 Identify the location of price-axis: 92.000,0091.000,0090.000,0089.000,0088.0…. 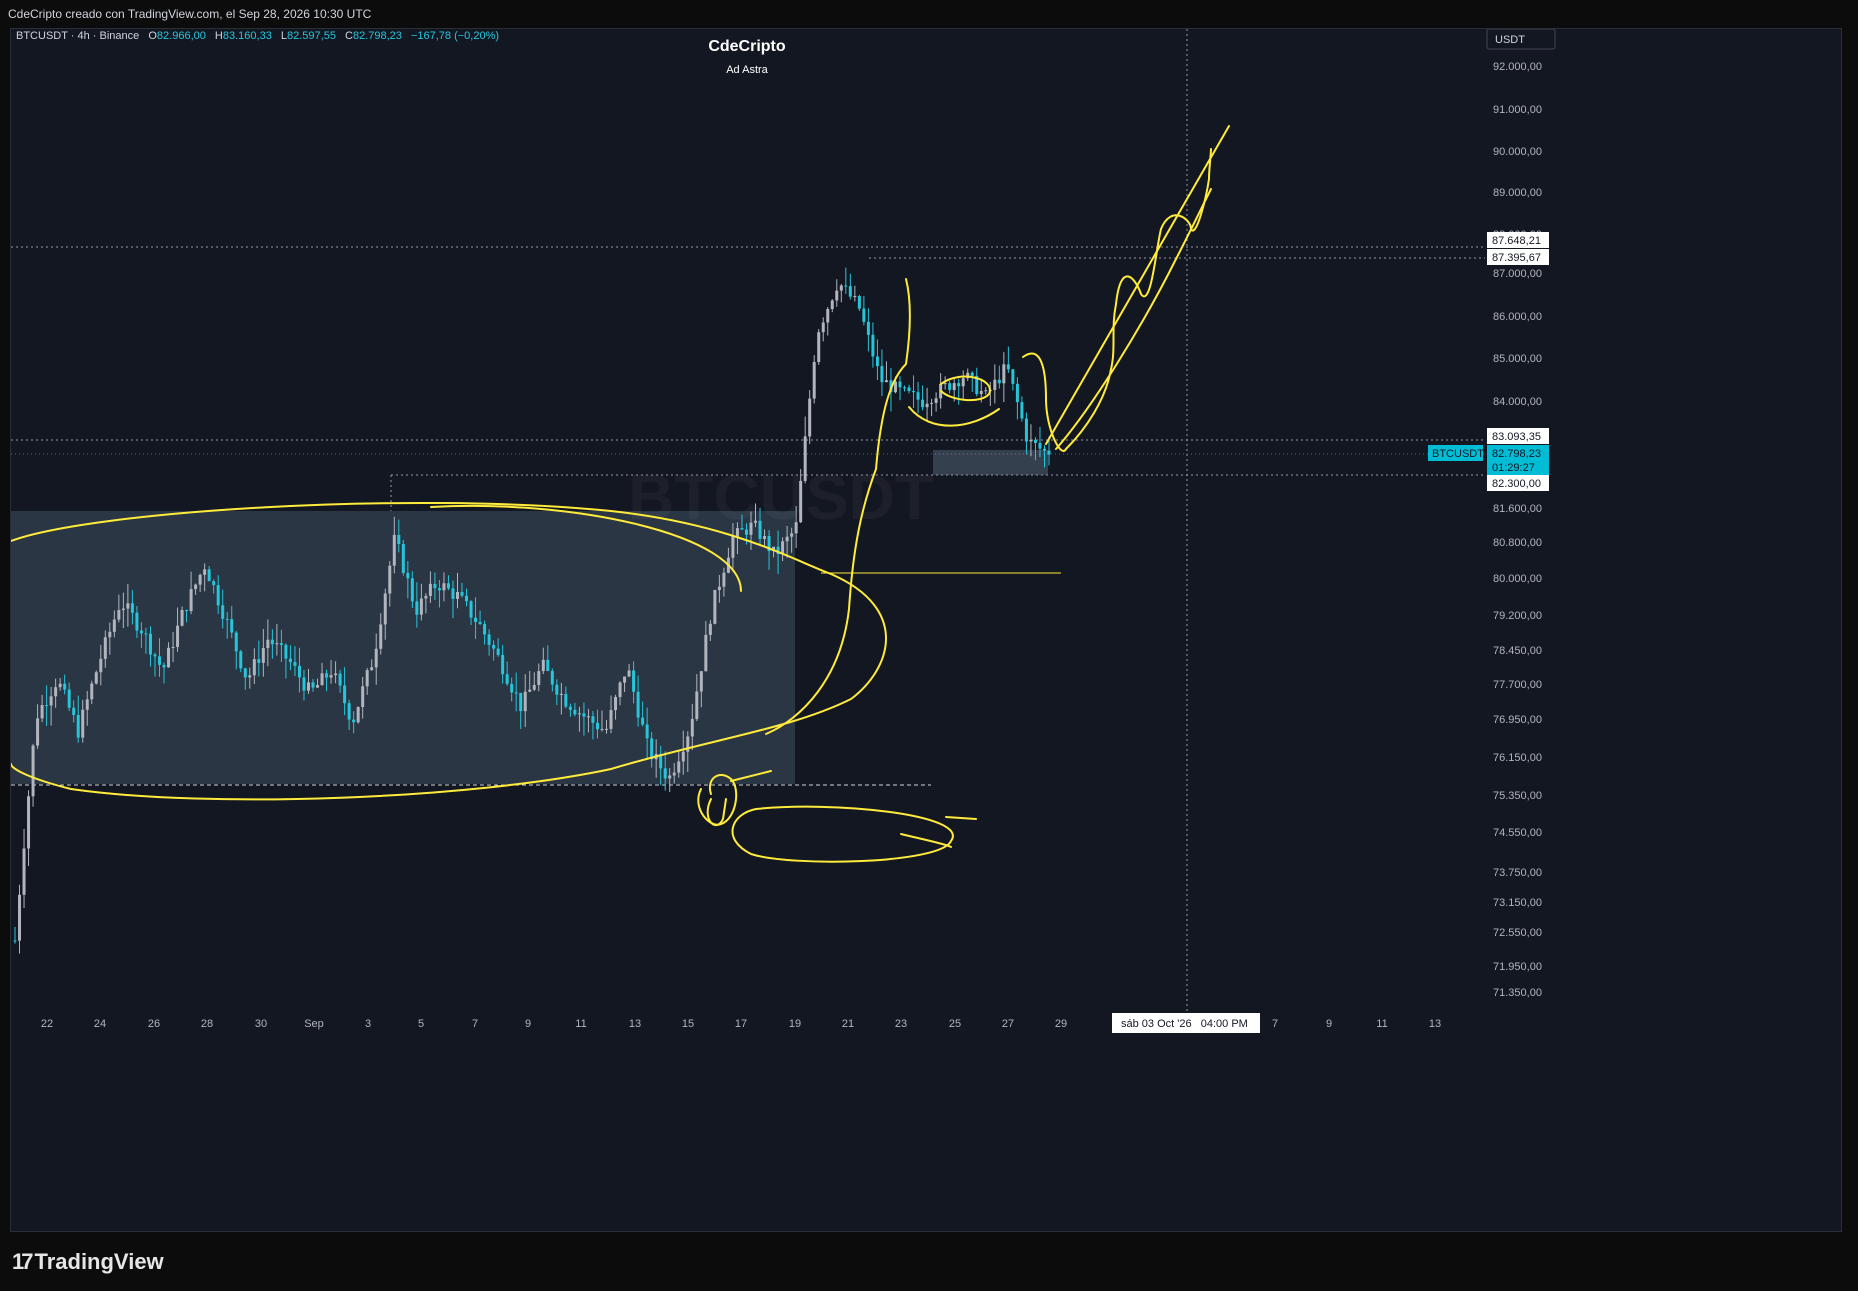
(1517, 530).